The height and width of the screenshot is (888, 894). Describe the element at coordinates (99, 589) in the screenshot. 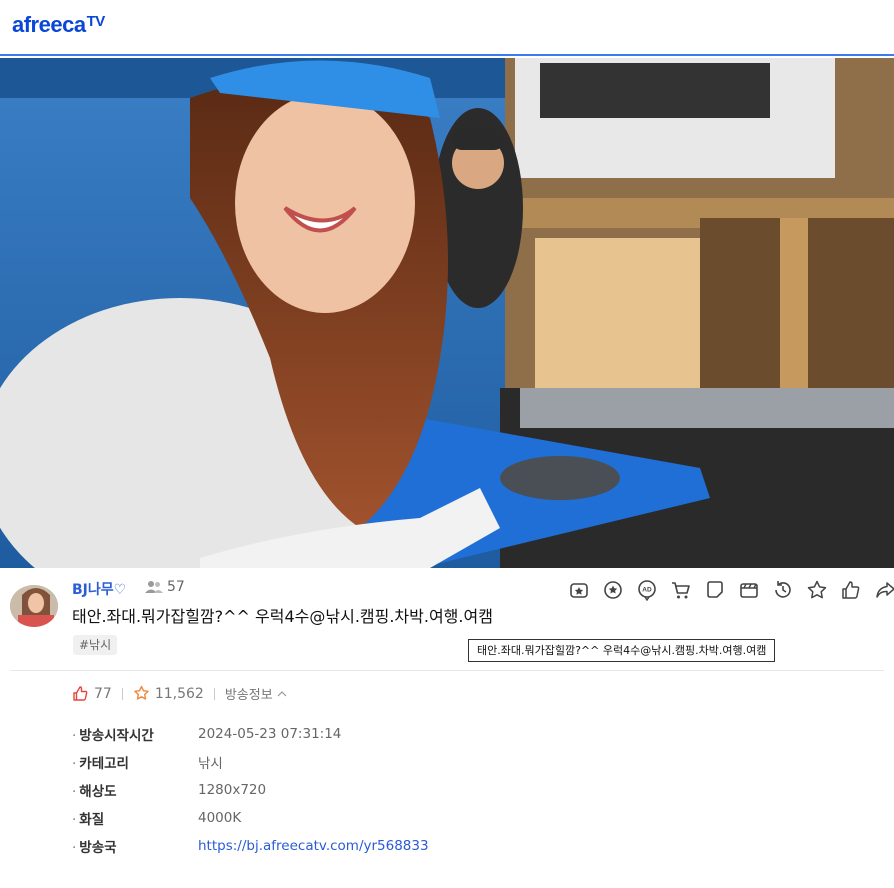

I see `bj-name-link: BJ나무♡` at that location.